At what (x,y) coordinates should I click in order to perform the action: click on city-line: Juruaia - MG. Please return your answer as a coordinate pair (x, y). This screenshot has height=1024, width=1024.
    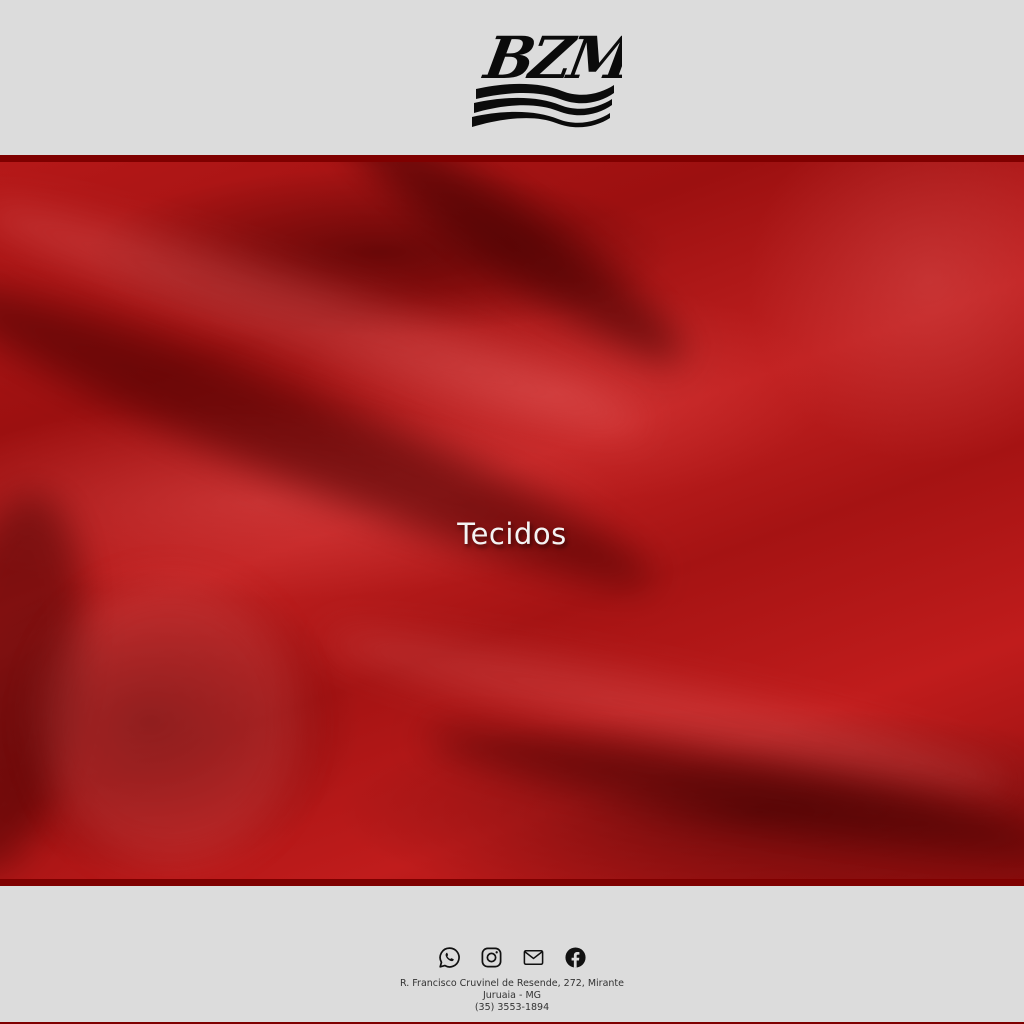
    Looking at the image, I should click on (512, 995).